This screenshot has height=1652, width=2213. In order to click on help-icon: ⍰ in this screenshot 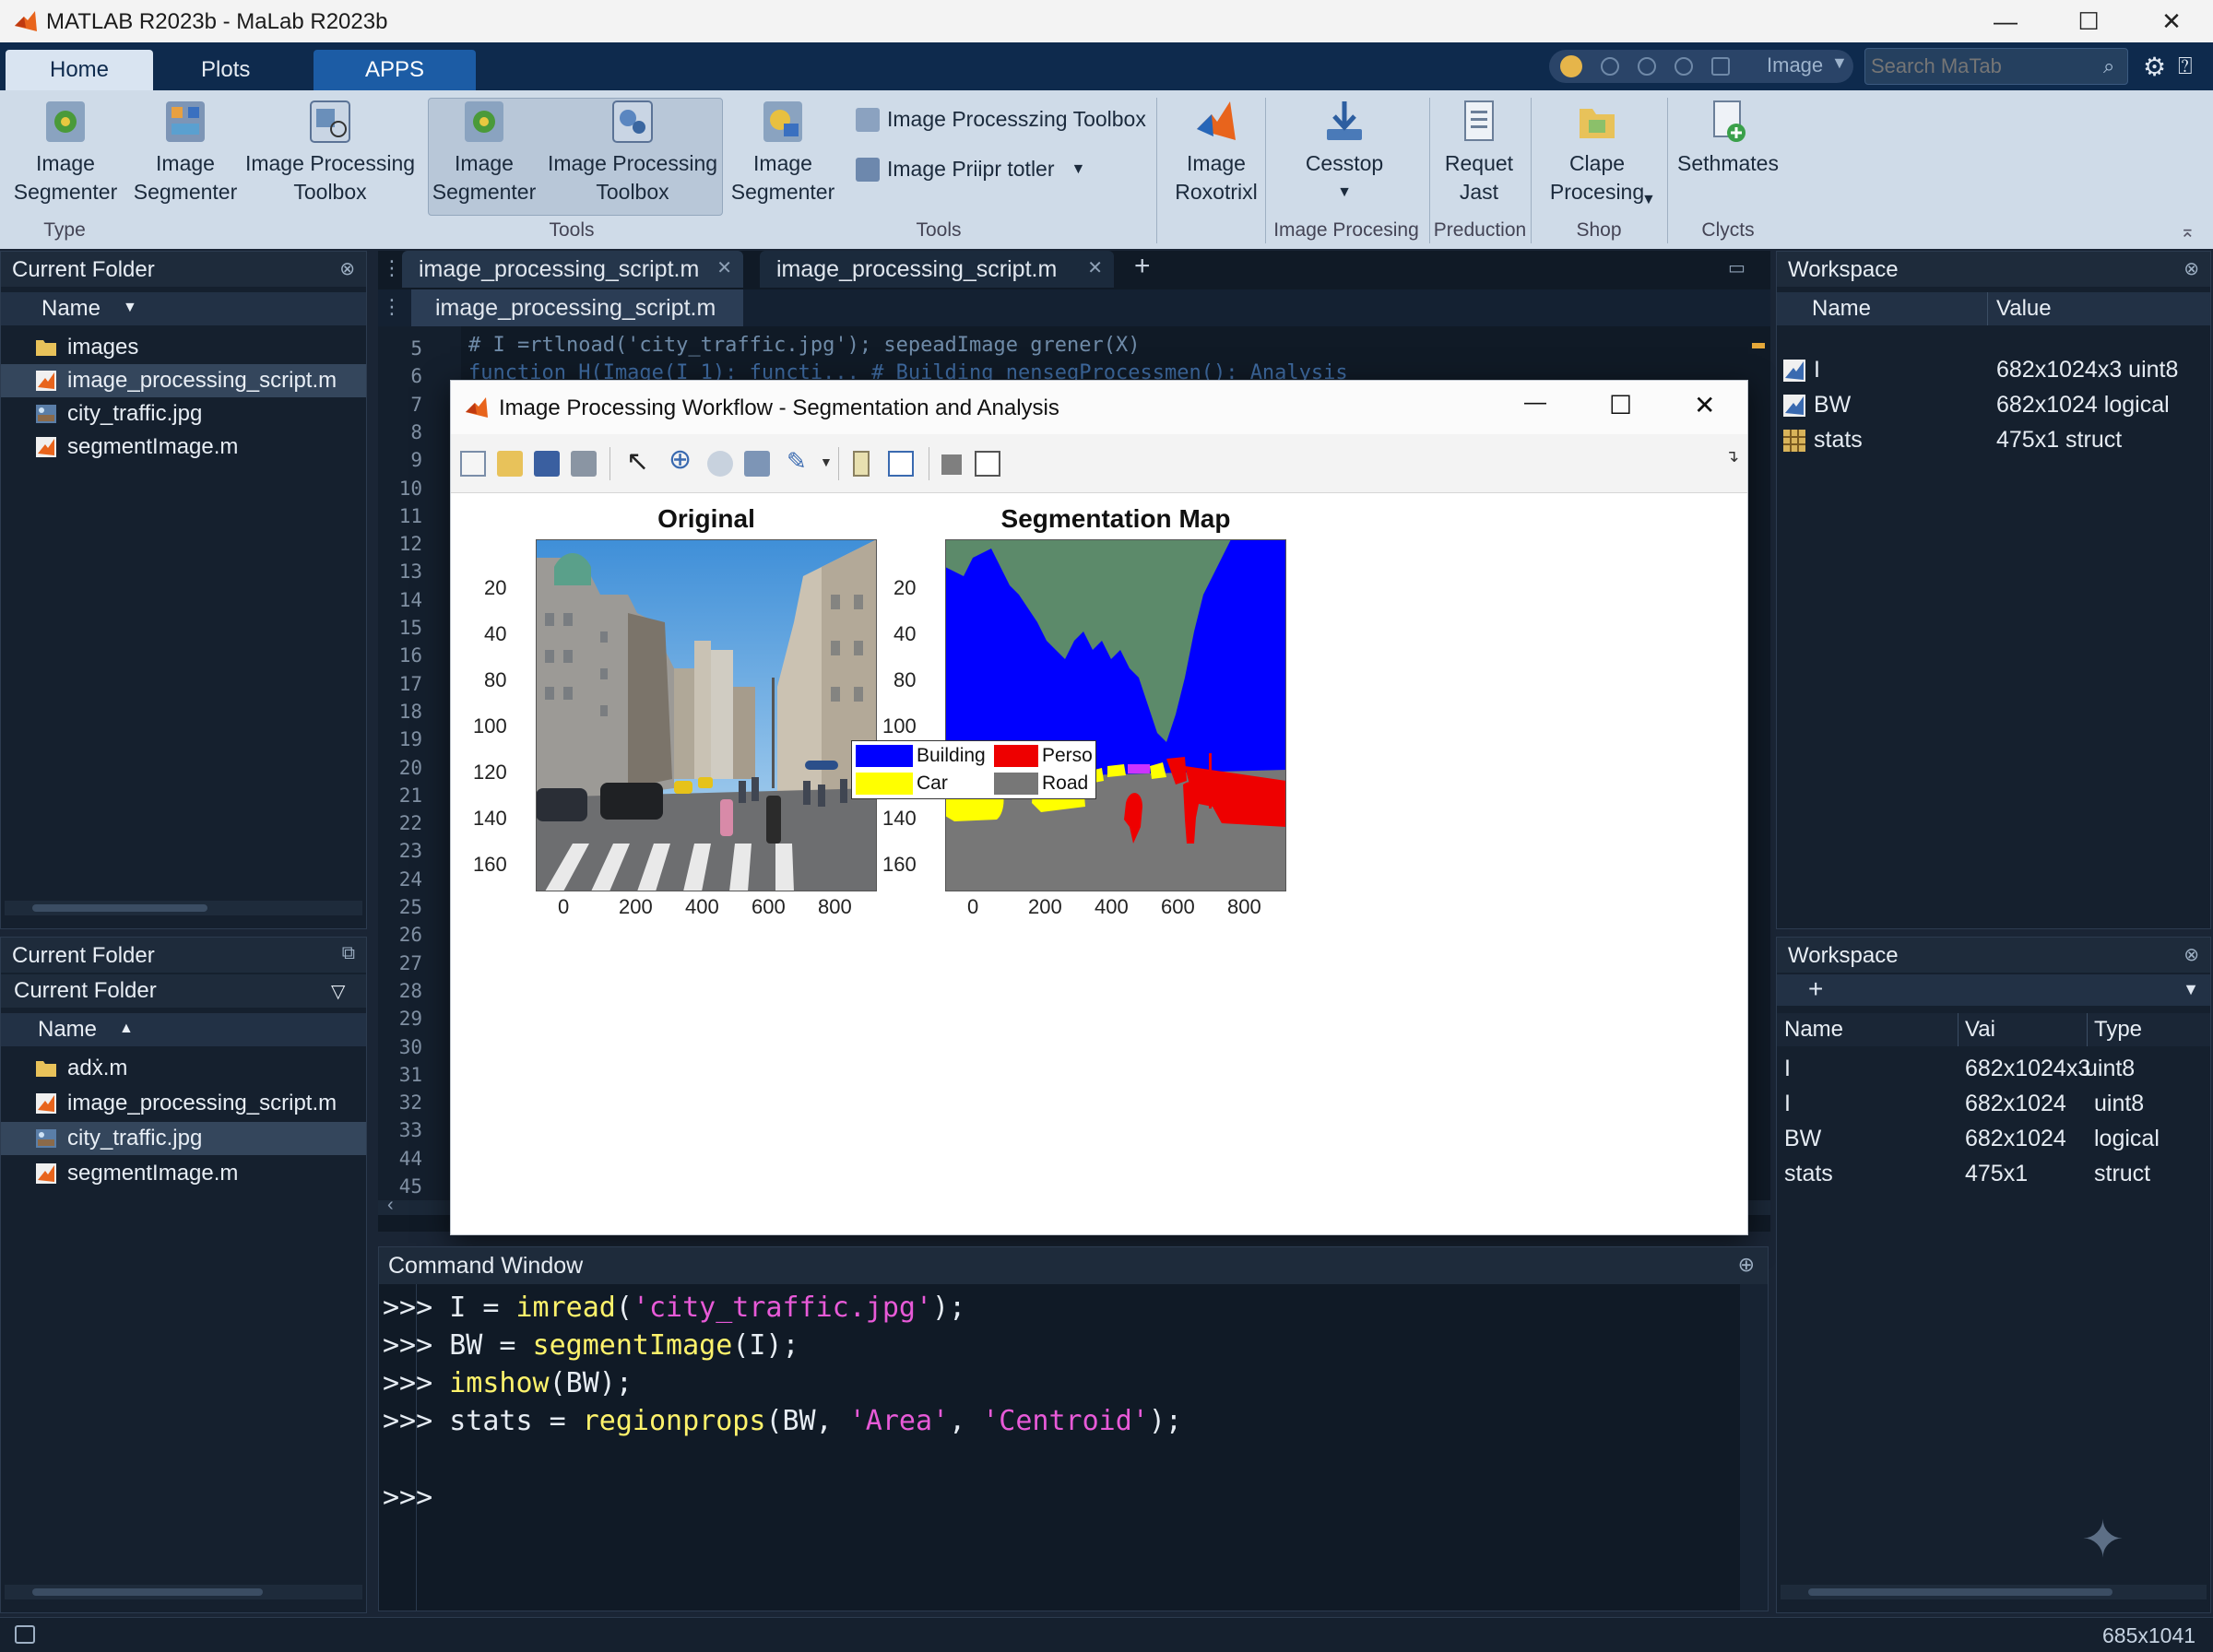, I will do `click(2185, 66)`.